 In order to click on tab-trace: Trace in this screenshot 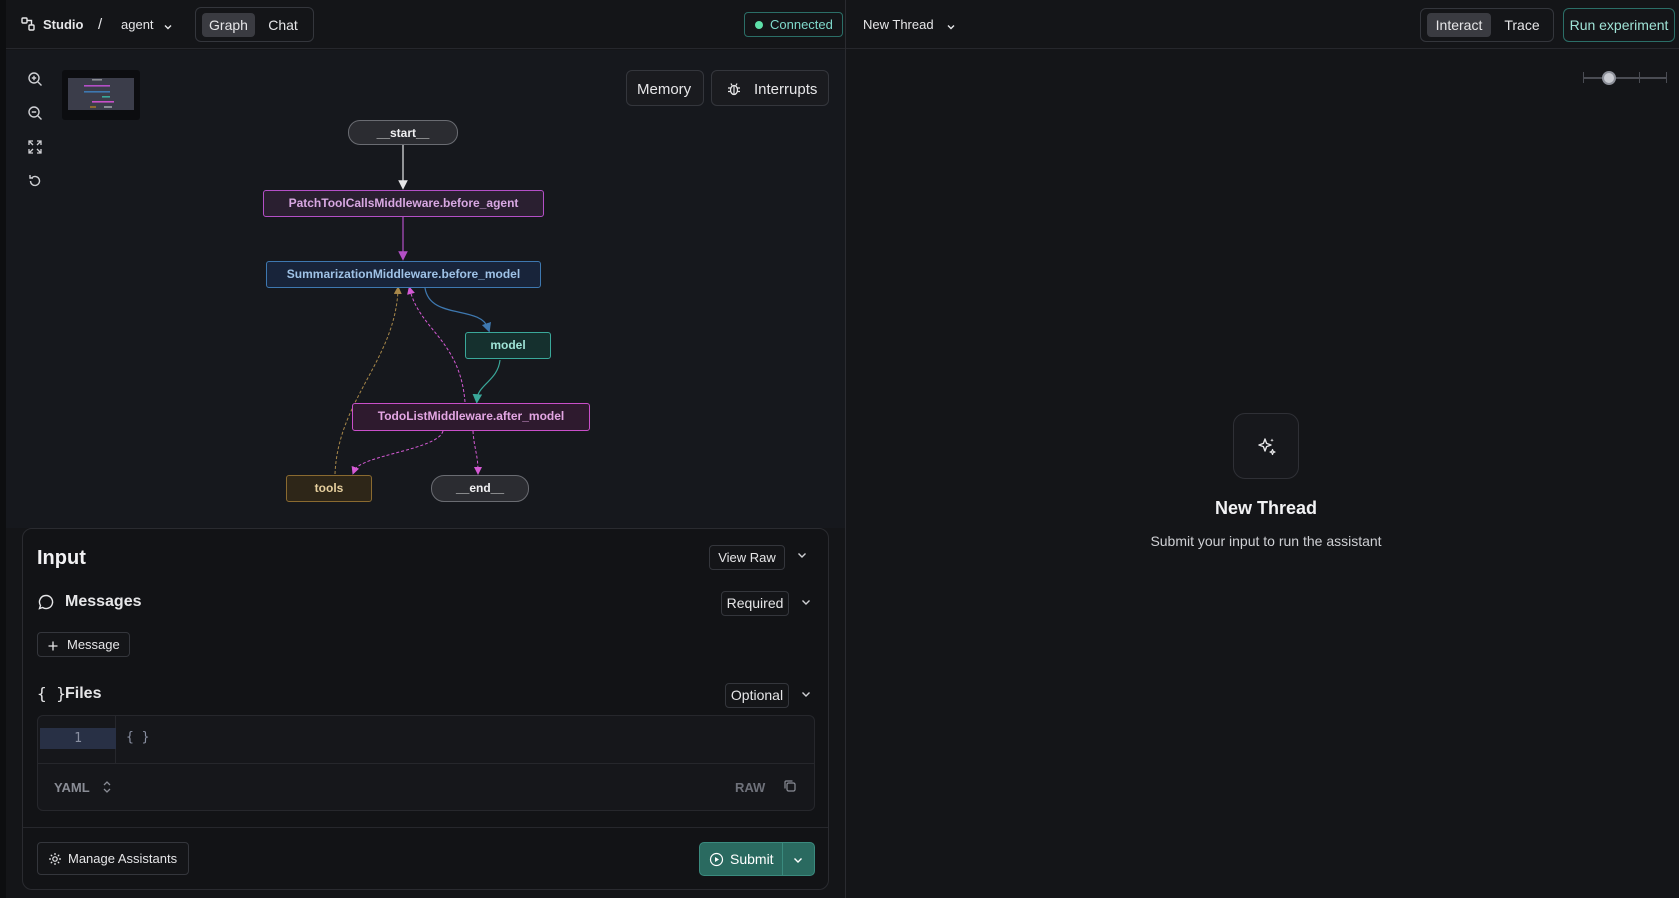, I will do `click(1522, 25)`.